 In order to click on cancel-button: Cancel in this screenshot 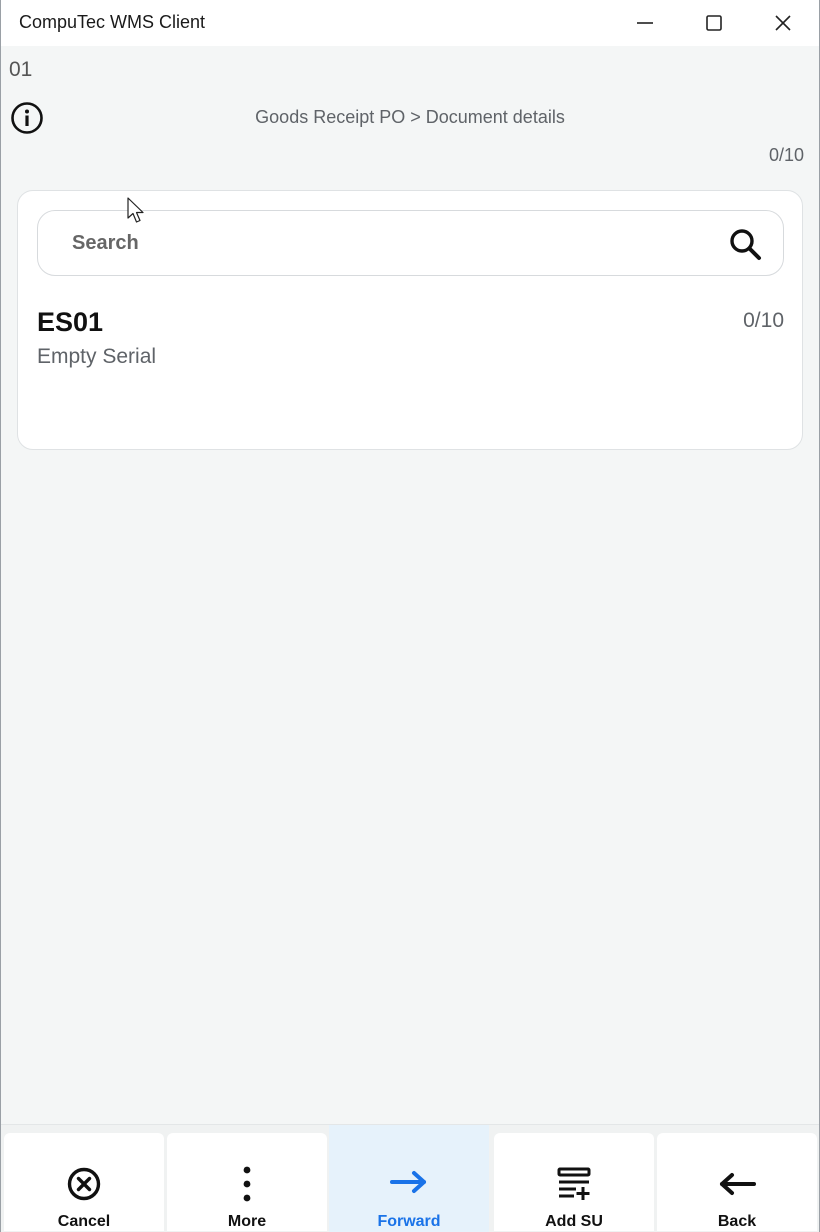, I will do `click(84, 1182)`.